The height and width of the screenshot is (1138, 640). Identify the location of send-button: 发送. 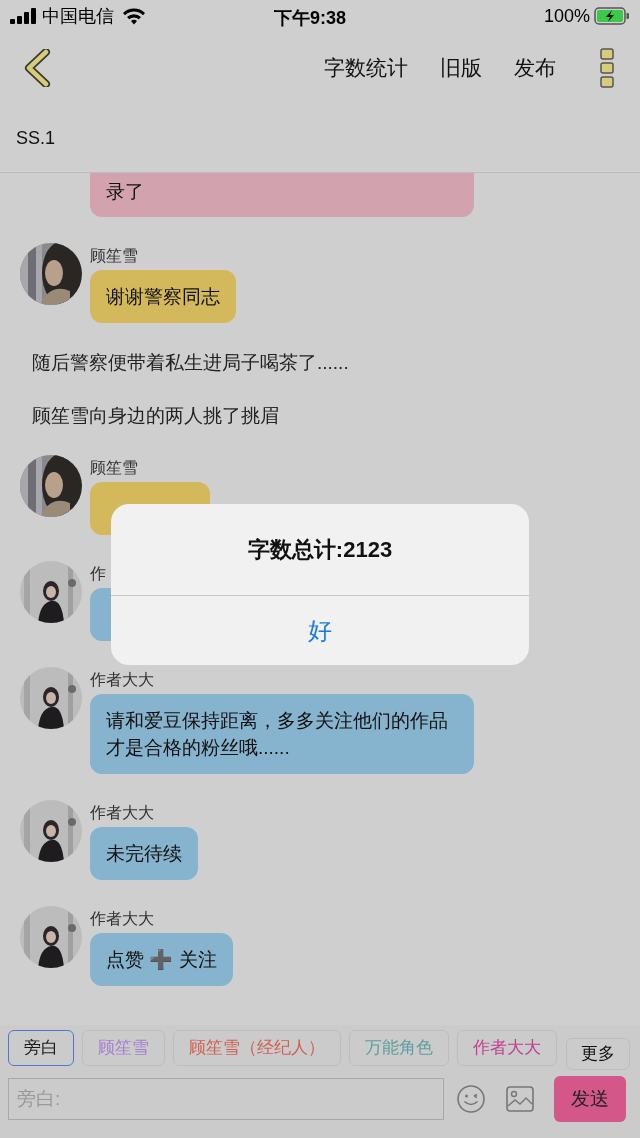
(590, 1099).